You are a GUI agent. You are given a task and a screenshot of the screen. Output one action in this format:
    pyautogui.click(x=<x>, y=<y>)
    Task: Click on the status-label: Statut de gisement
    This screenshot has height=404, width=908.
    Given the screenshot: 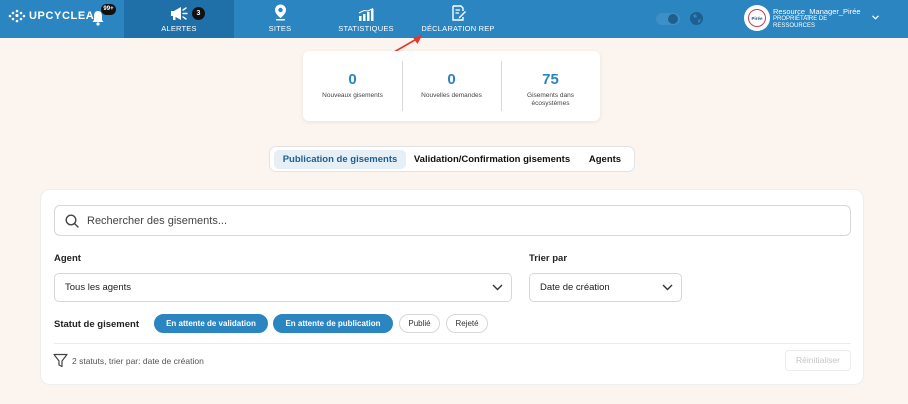 What is the action you would take?
    pyautogui.click(x=96, y=324)
    